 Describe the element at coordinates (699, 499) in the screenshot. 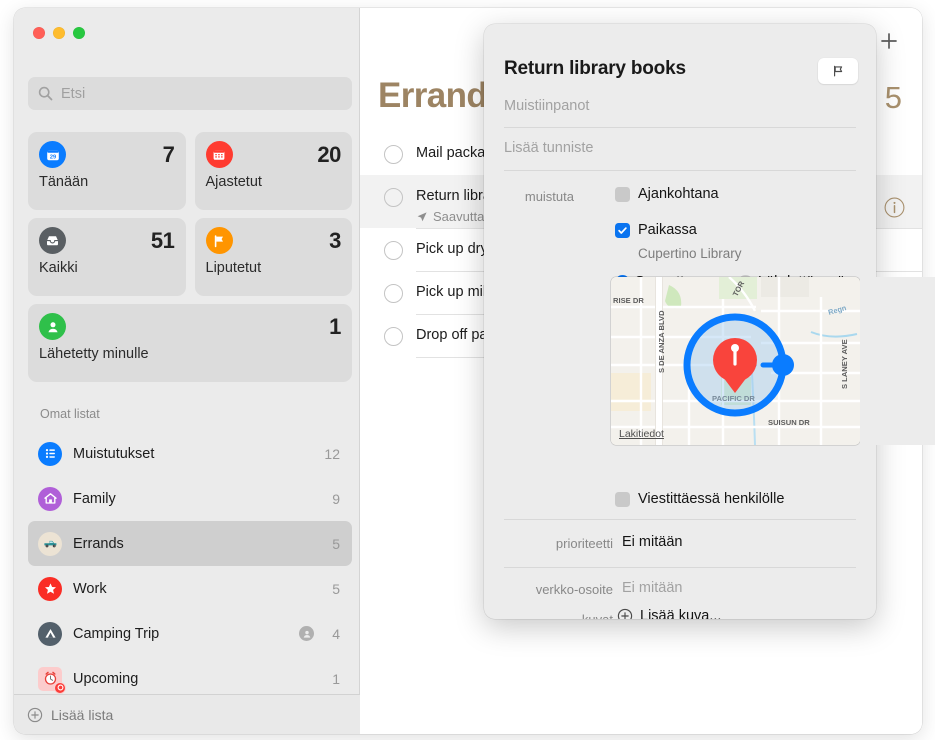

I see `remind-when-messaging-option: Viestittäessä henkilölle` at that location.